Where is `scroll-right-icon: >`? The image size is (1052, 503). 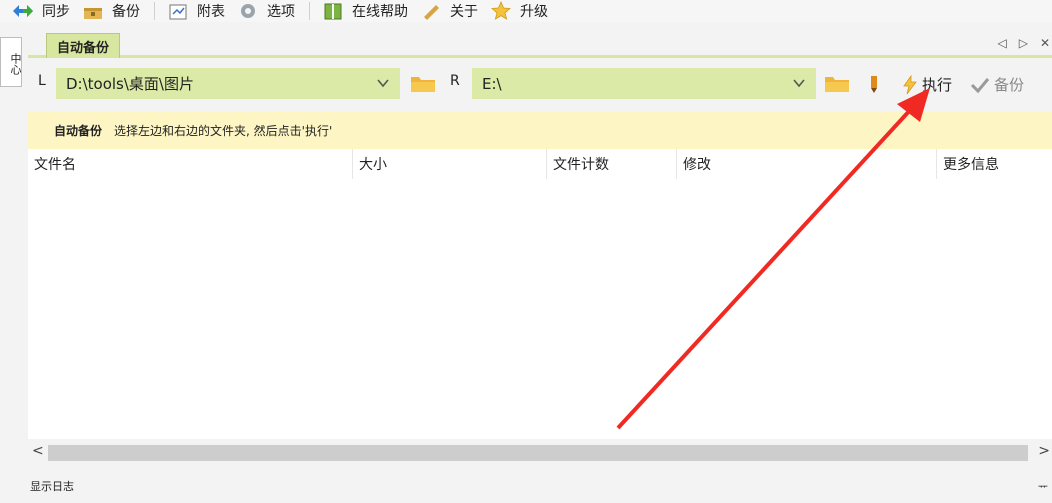
scroll-right-icon: > is located at coordinates (1044, 451).